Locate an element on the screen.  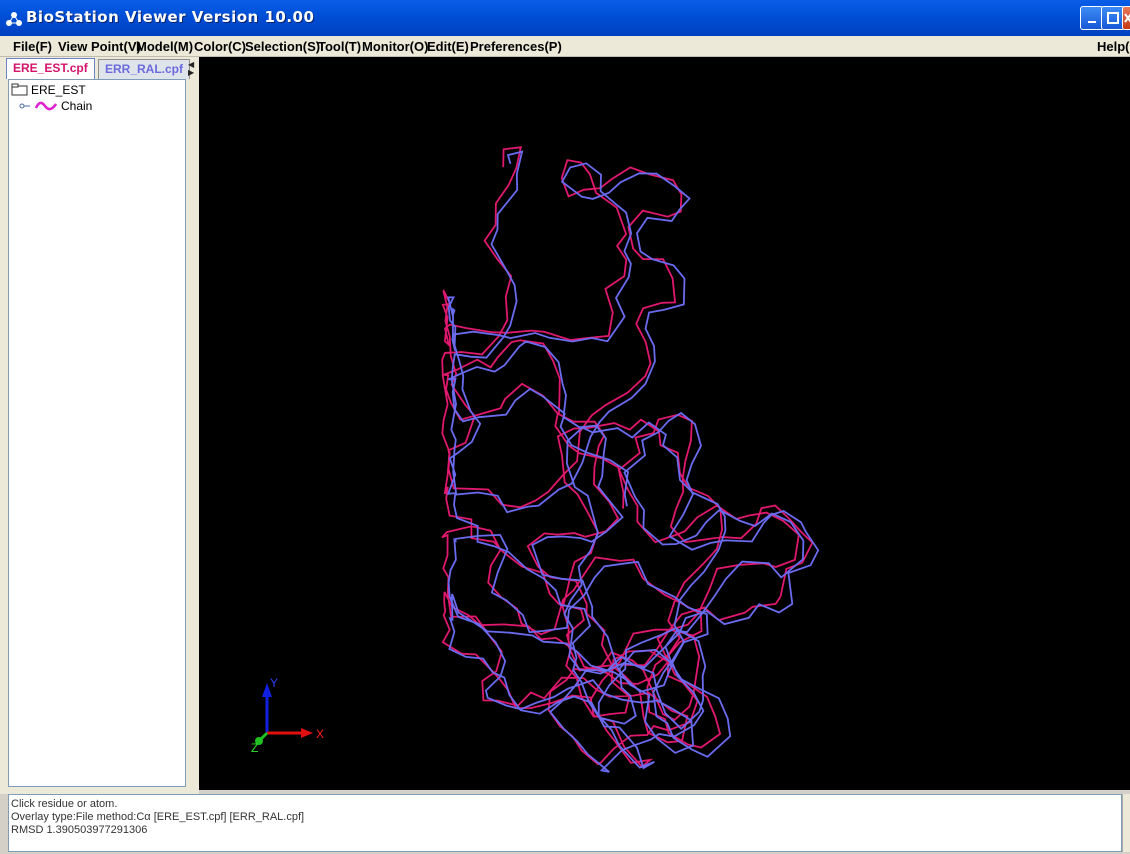
axis-x-label: X is located at coordinates (320, 734).